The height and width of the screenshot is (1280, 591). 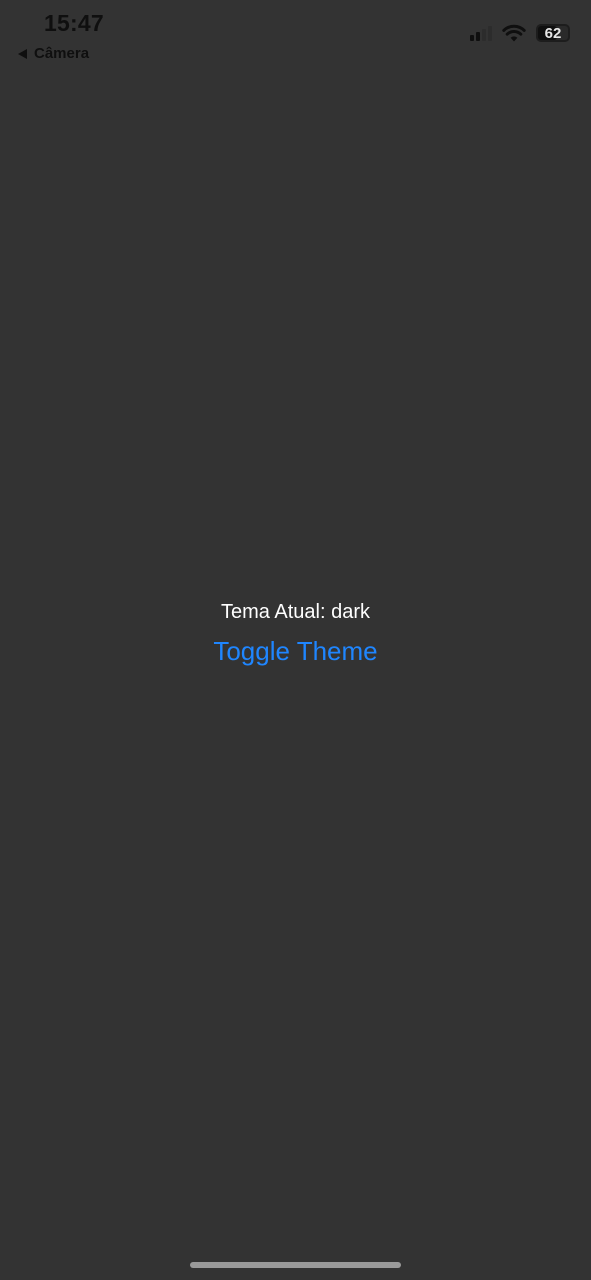 I want to click on battery-percent: 62, so click(x=553, y=33).